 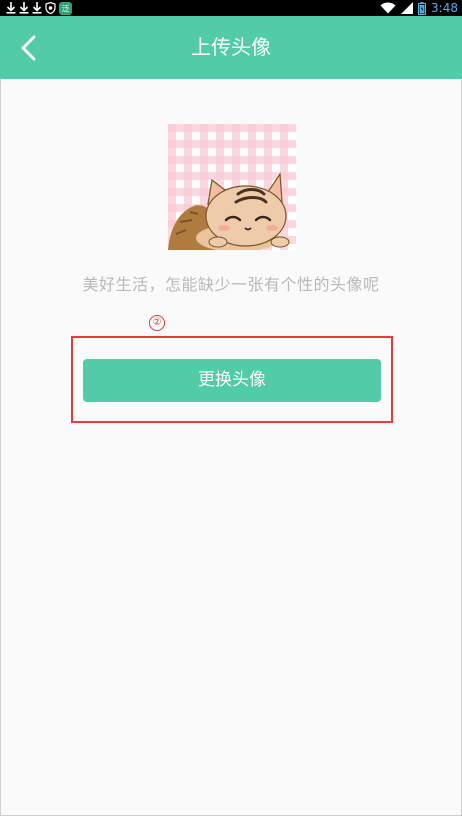 I want to click on status-bar-notifications: 泛, so click(x=39, y=8).